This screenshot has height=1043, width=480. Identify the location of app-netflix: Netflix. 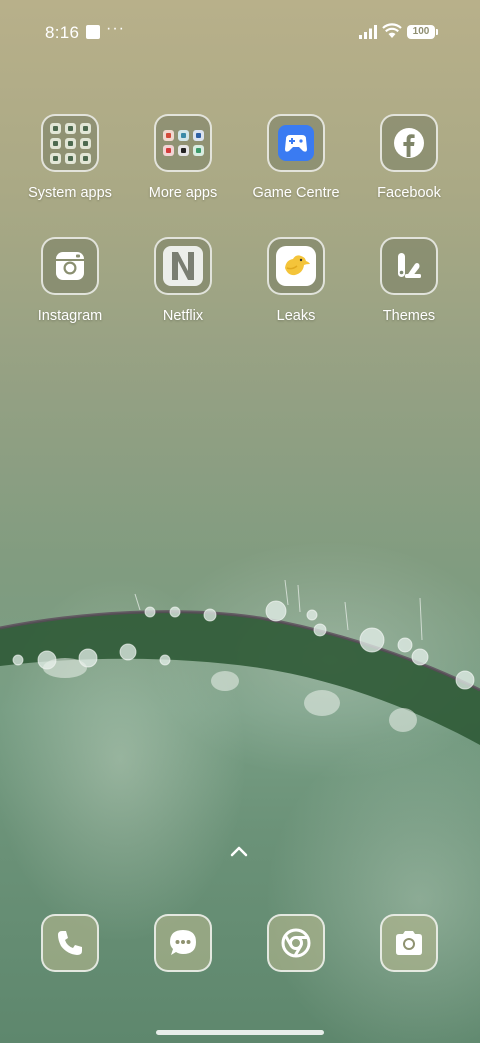
(183, 280).